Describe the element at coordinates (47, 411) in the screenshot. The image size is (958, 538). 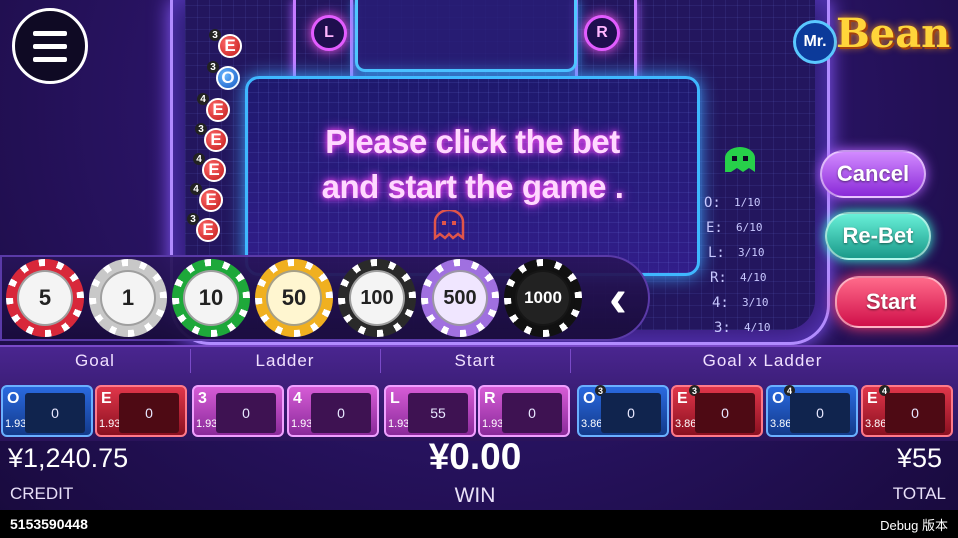
I see `bet-cell: O 1.93 0` at that location.